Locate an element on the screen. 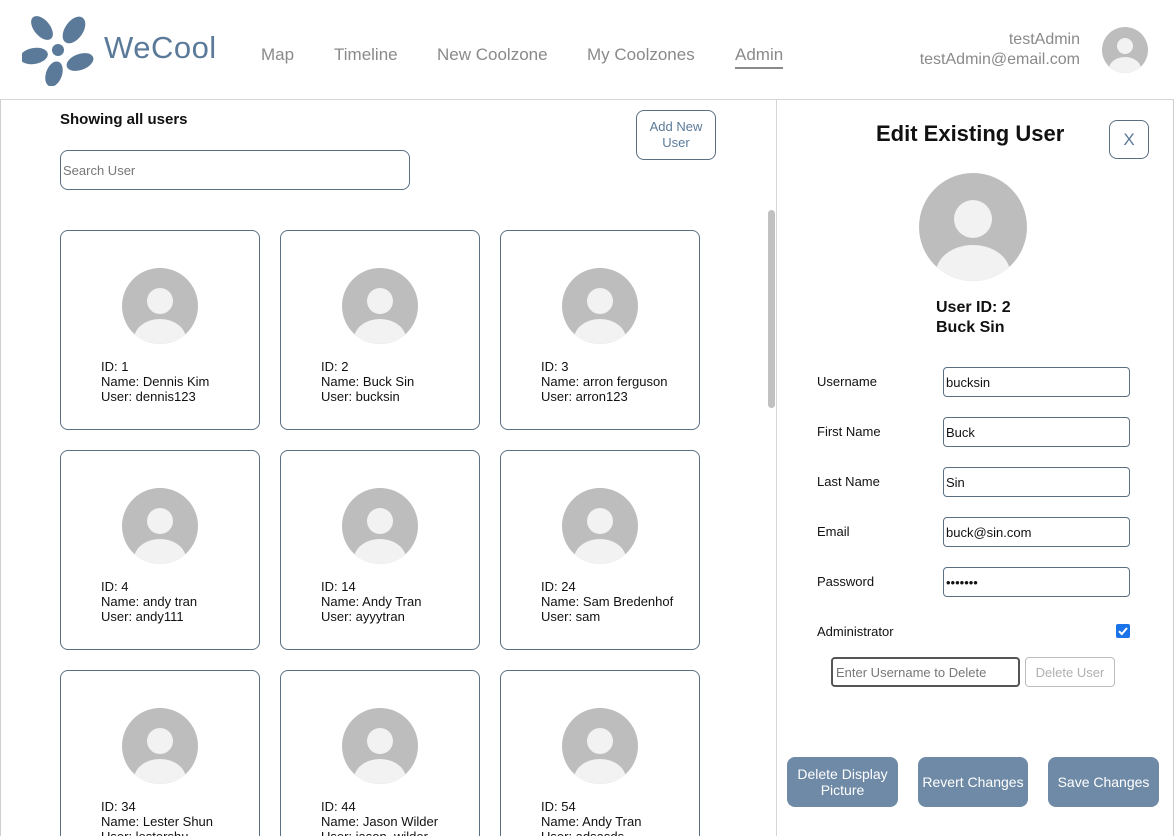 Image resolution: width=1174 pixels, height=836 pixels. nav-map: Map is located at coordinates (277, 55).